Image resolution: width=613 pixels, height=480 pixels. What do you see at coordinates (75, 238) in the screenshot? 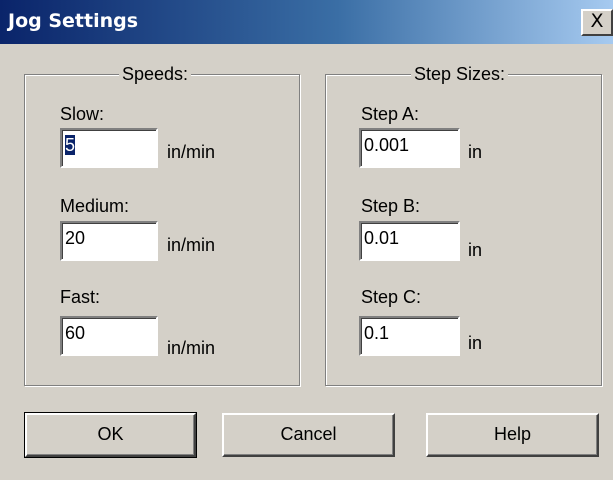
I see `medium-speed-value: 20` at bounding box center [75, 238].